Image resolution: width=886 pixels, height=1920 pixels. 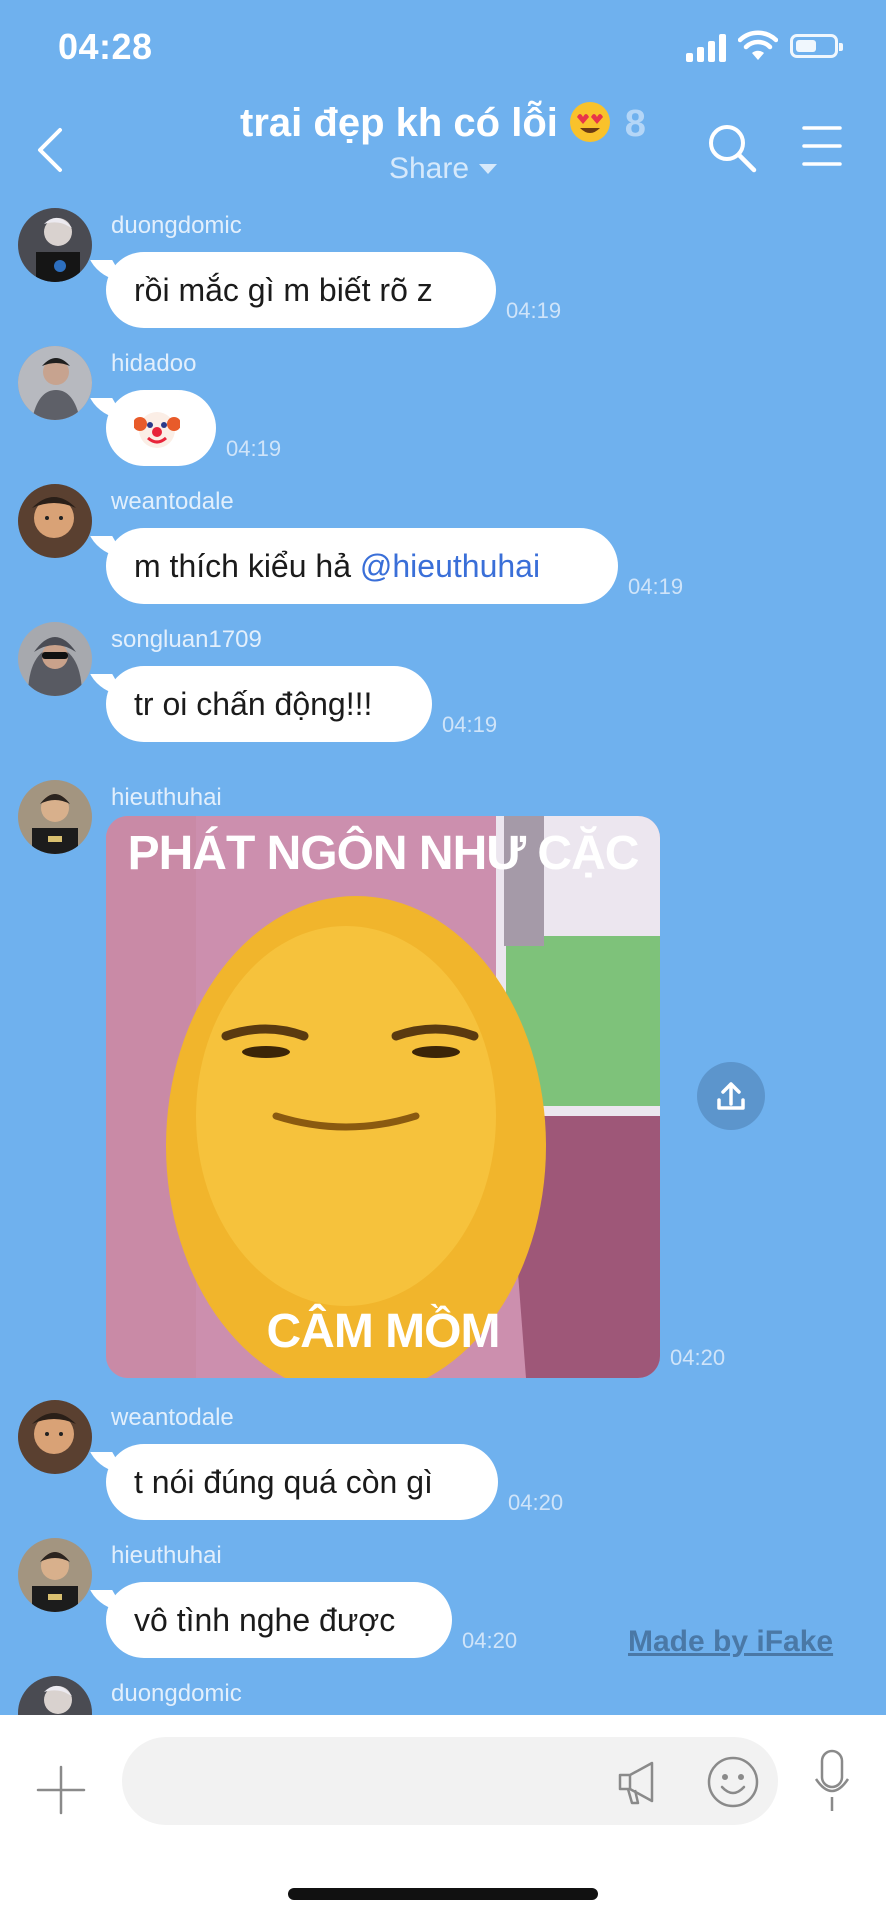 I want to click on message-text: rồi mắc gì m biết rõ z, so click(x=283, y=290).